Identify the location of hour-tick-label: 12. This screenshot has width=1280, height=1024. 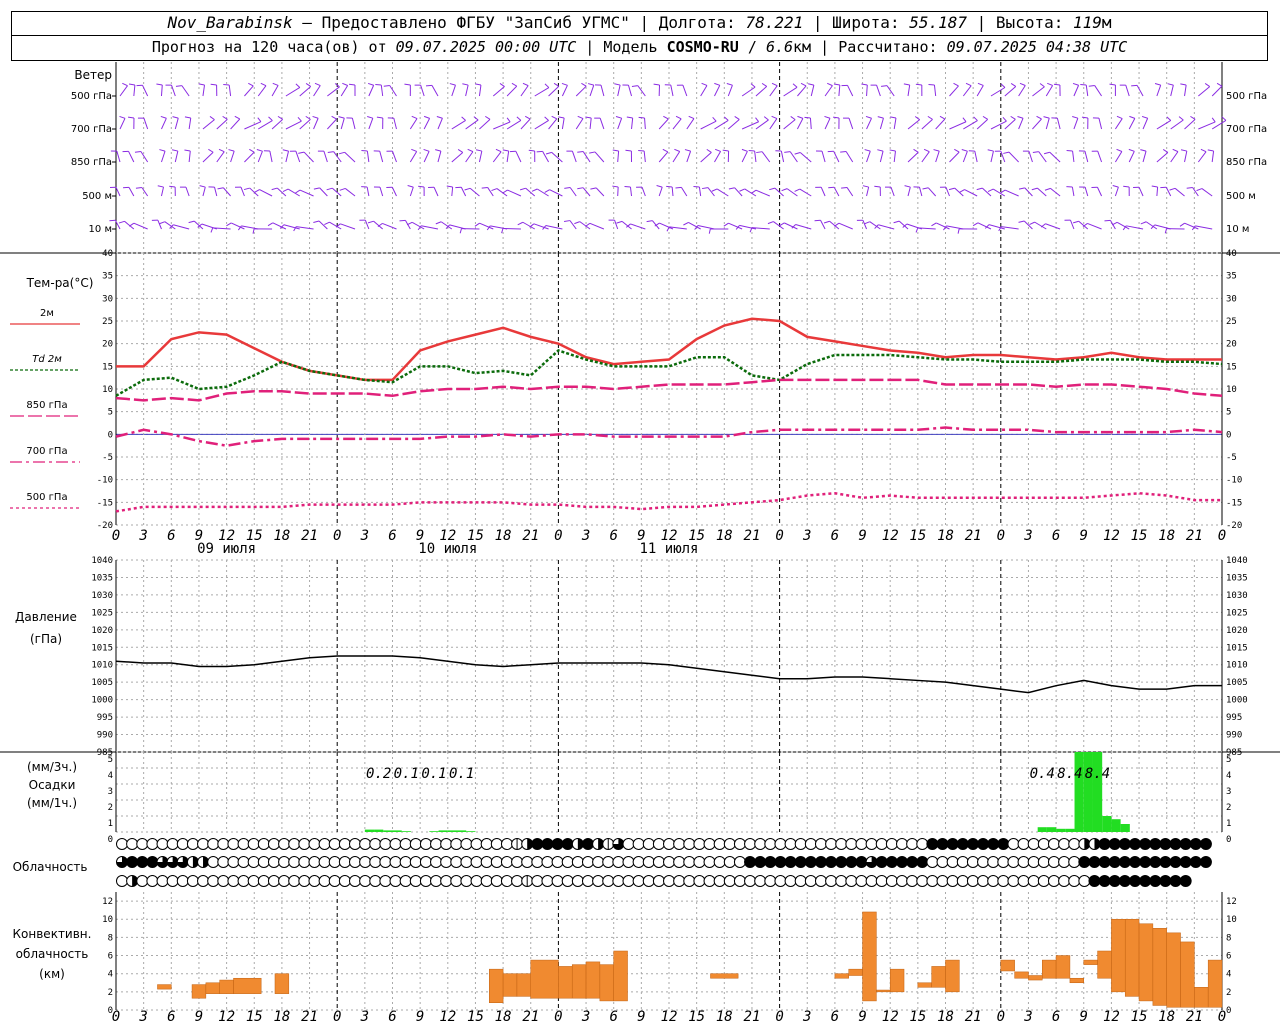
(890, 1016).